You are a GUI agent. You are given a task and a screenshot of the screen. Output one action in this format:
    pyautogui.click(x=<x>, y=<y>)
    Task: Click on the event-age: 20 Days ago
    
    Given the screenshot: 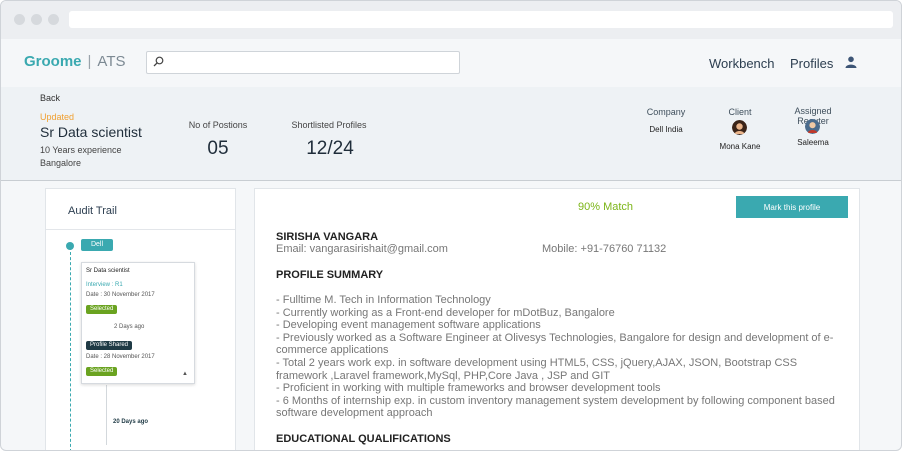 What is the action you would take?
    pyautogui.click(x=131, y=422)
    